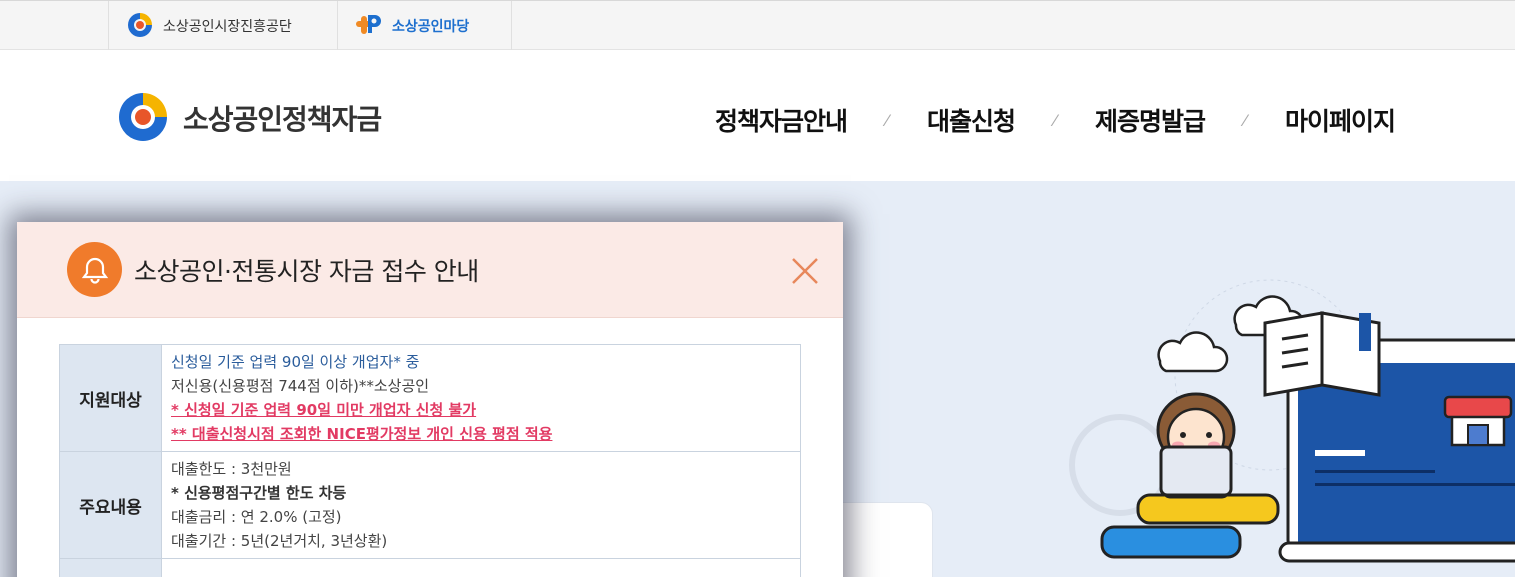  I want to click on nav-my-page: 마이페이지, so click(1340, 120).